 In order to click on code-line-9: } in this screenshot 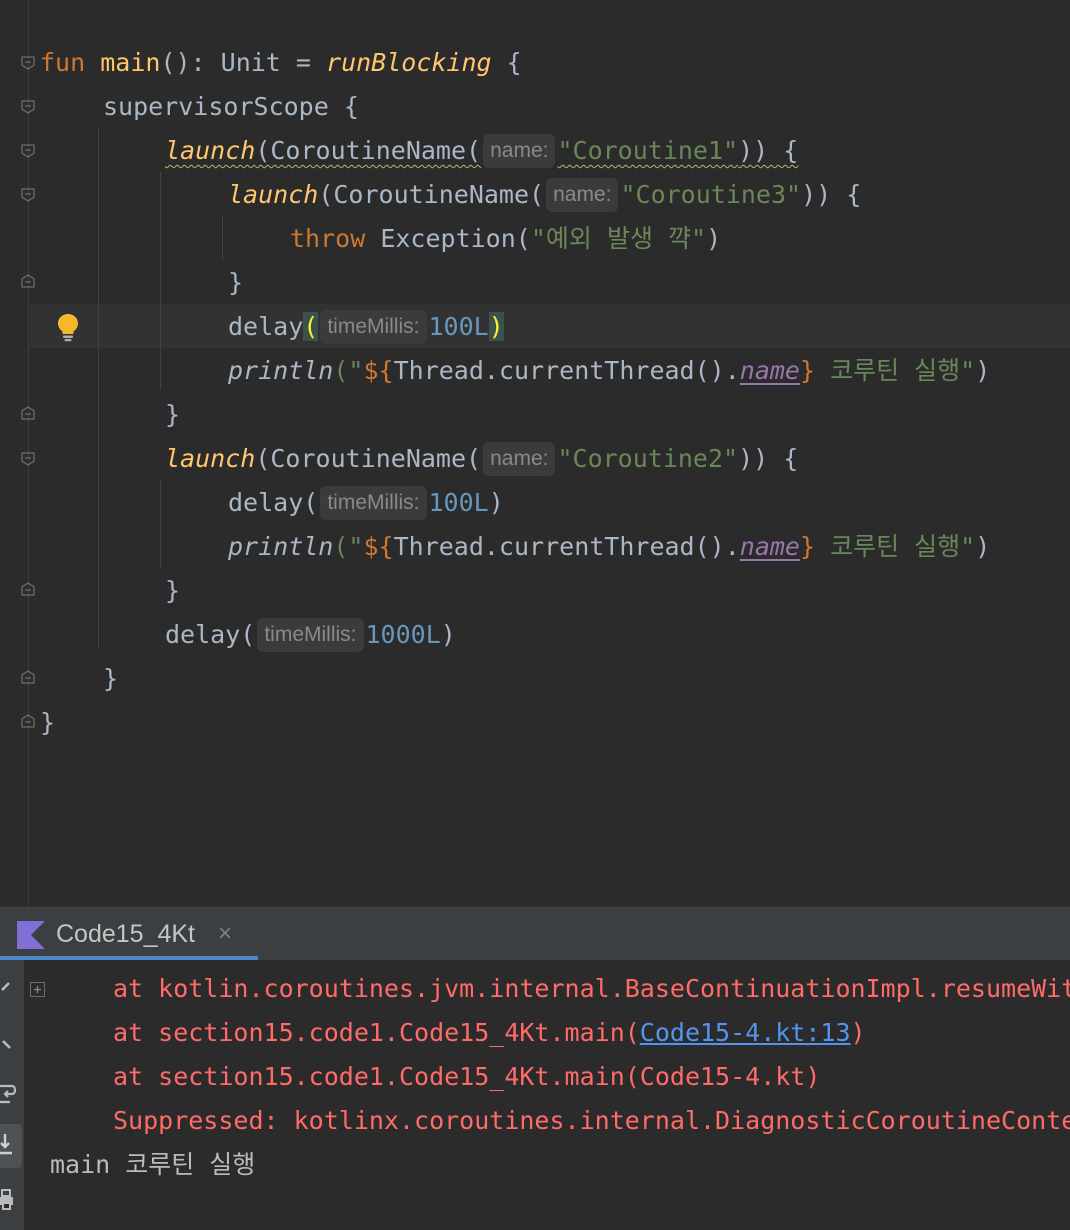, I will do `click(172, 415)`.